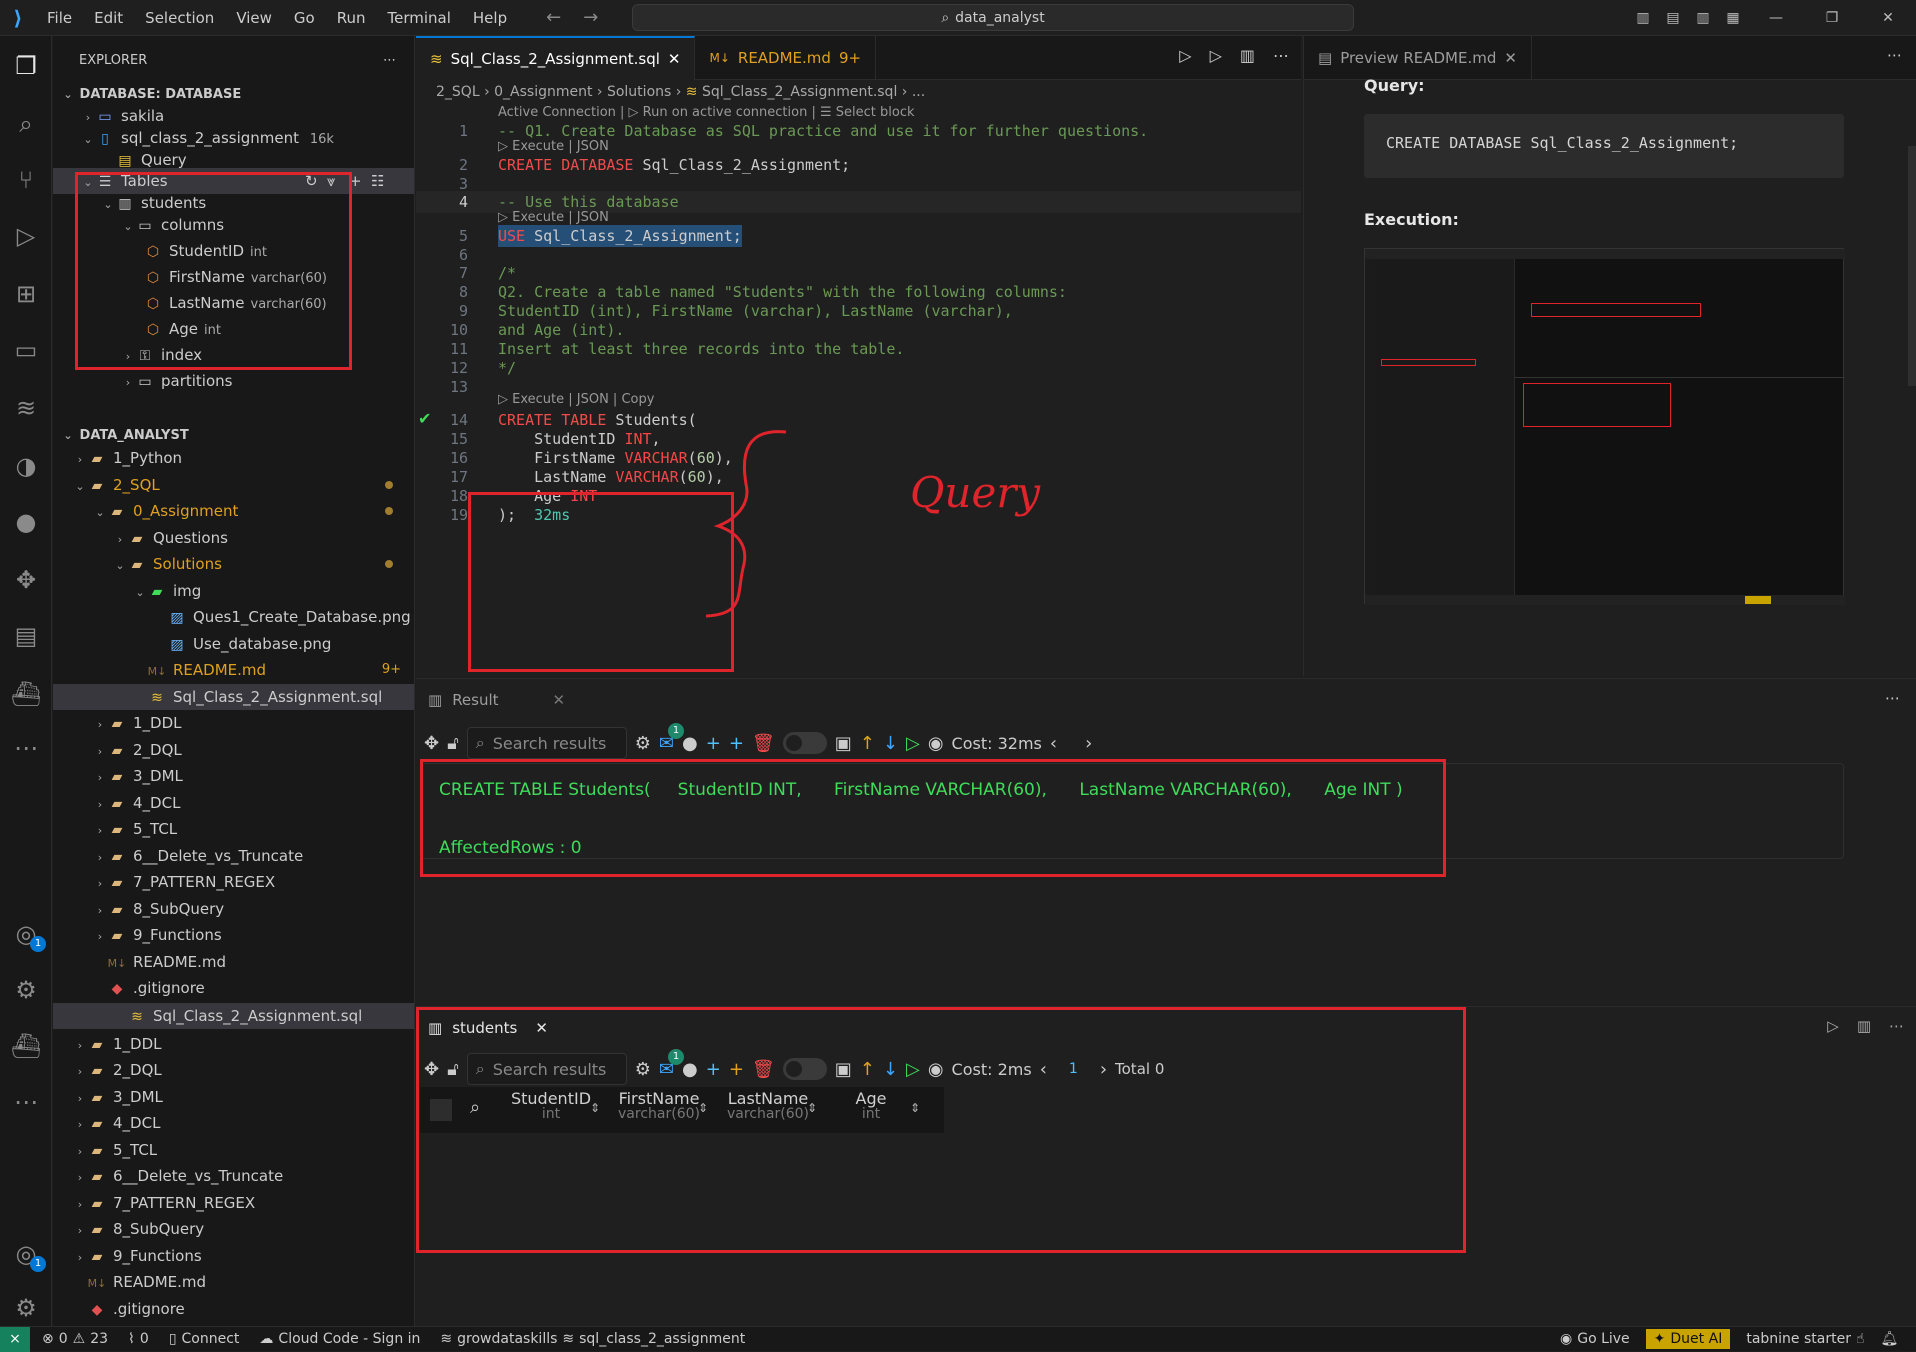  I want to click on toggle-panel-icon: ▤, so click(1673, 18).